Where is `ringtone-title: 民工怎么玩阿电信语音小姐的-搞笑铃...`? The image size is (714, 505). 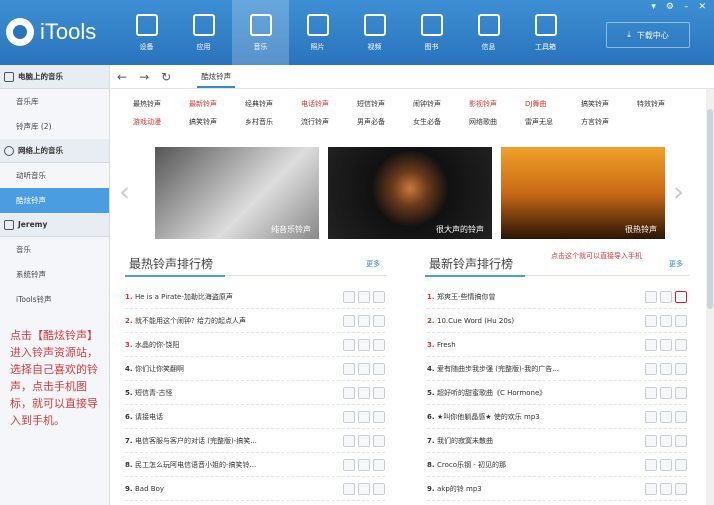 ringtone-title: 民工怎么玩阿电信语音小姐的-搞笑铃... is located at coordinates (239, 465).